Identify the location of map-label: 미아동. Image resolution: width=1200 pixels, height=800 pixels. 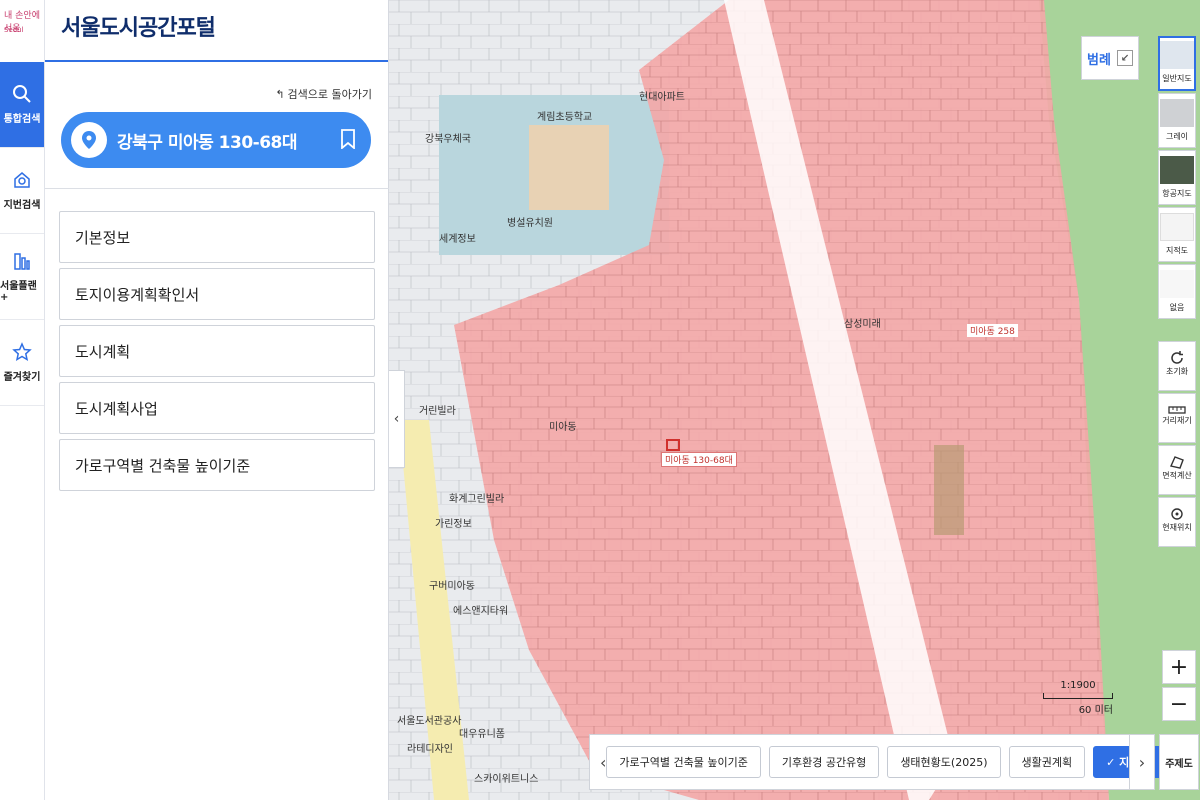
(563, 427).